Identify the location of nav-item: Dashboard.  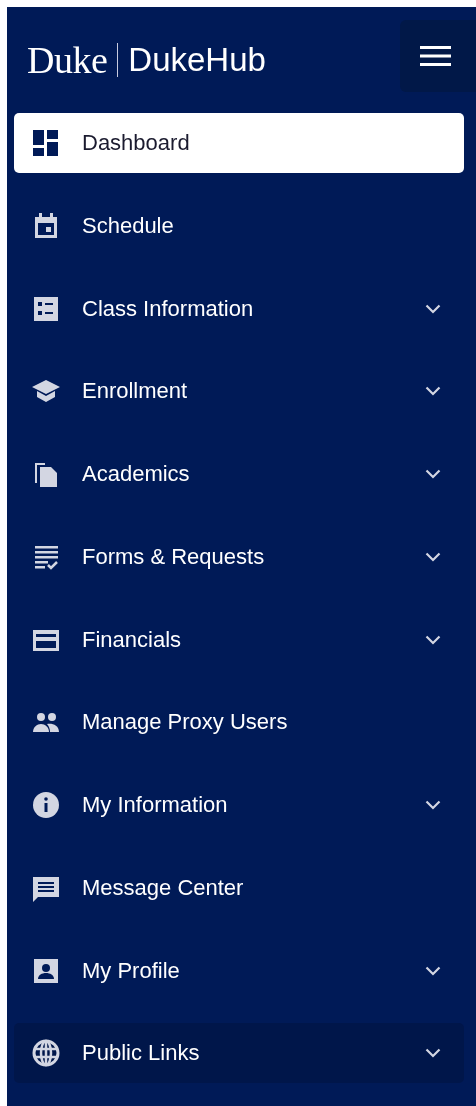
(239, 143).